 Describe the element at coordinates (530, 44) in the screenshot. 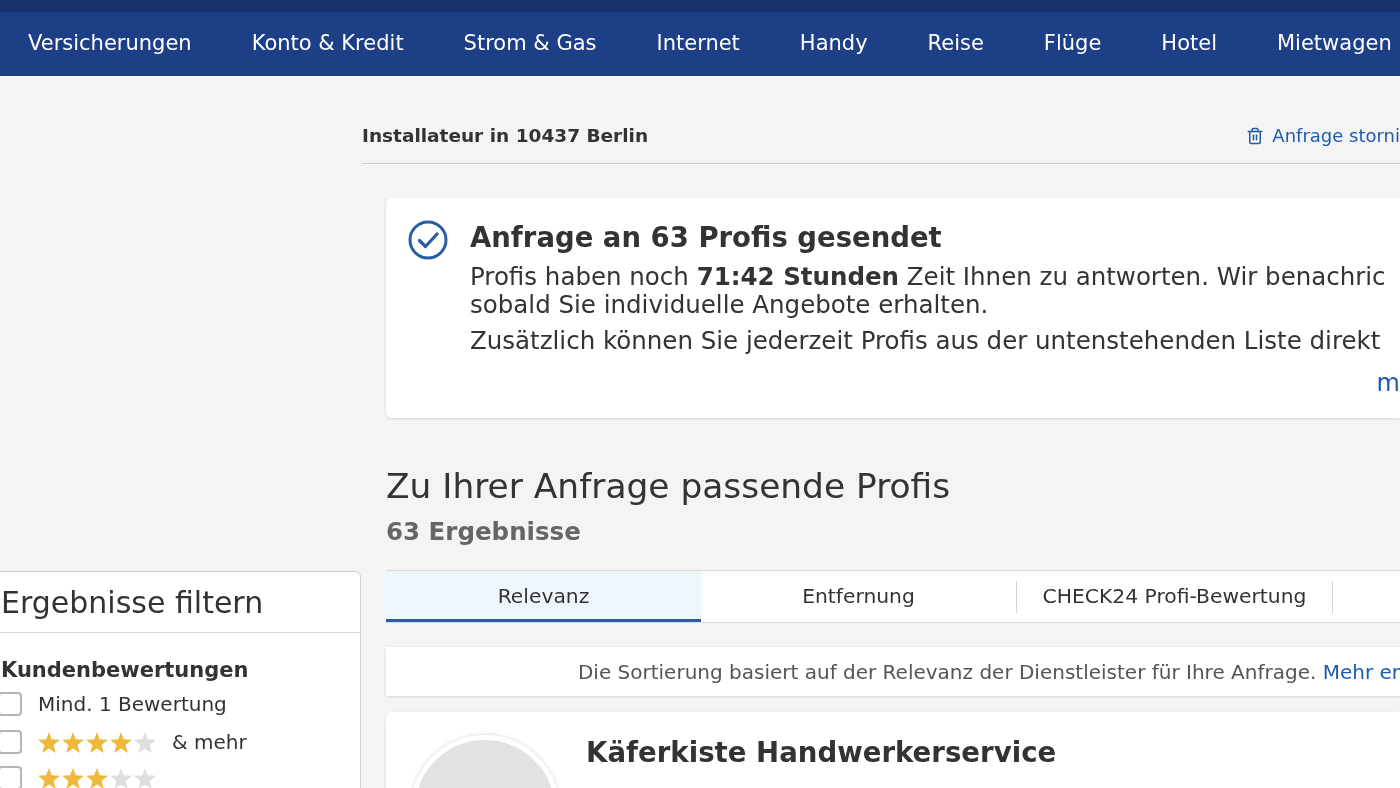

I see `nav-link: Strom & Gas` at that location.